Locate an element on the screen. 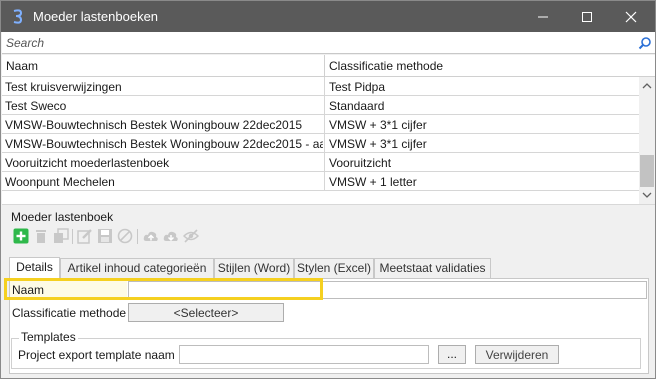 This screenshot has width=656, height=379. scroll-up-icon is located at coordinates (647, 86).